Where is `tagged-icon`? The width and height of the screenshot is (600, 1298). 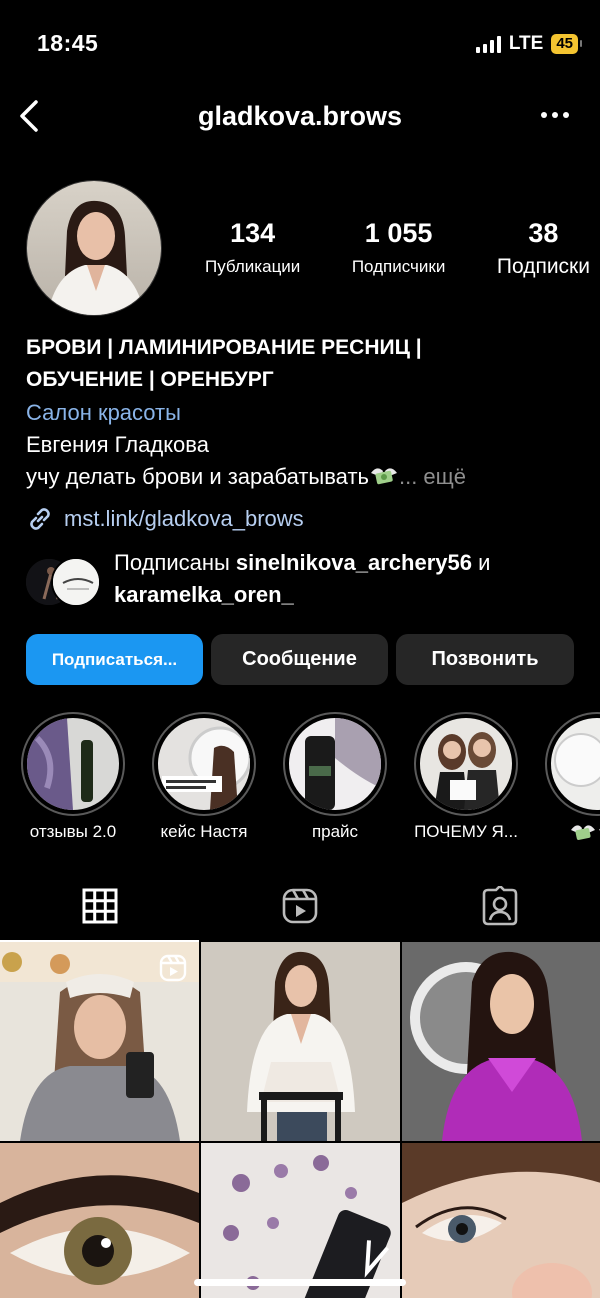 tagged-icon is located at coordinates (500, 905).